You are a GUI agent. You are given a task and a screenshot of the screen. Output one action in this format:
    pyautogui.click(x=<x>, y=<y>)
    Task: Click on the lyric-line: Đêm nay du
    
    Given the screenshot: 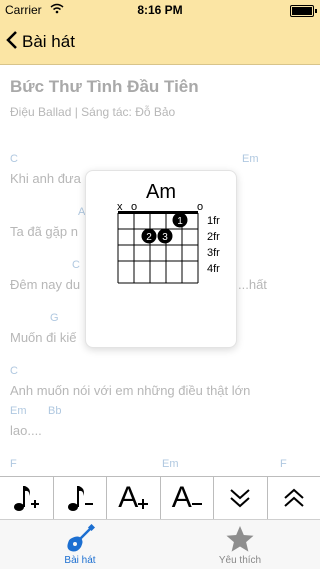 What is the action you would take?
    pyautogui.click(x=45, y=284)
    